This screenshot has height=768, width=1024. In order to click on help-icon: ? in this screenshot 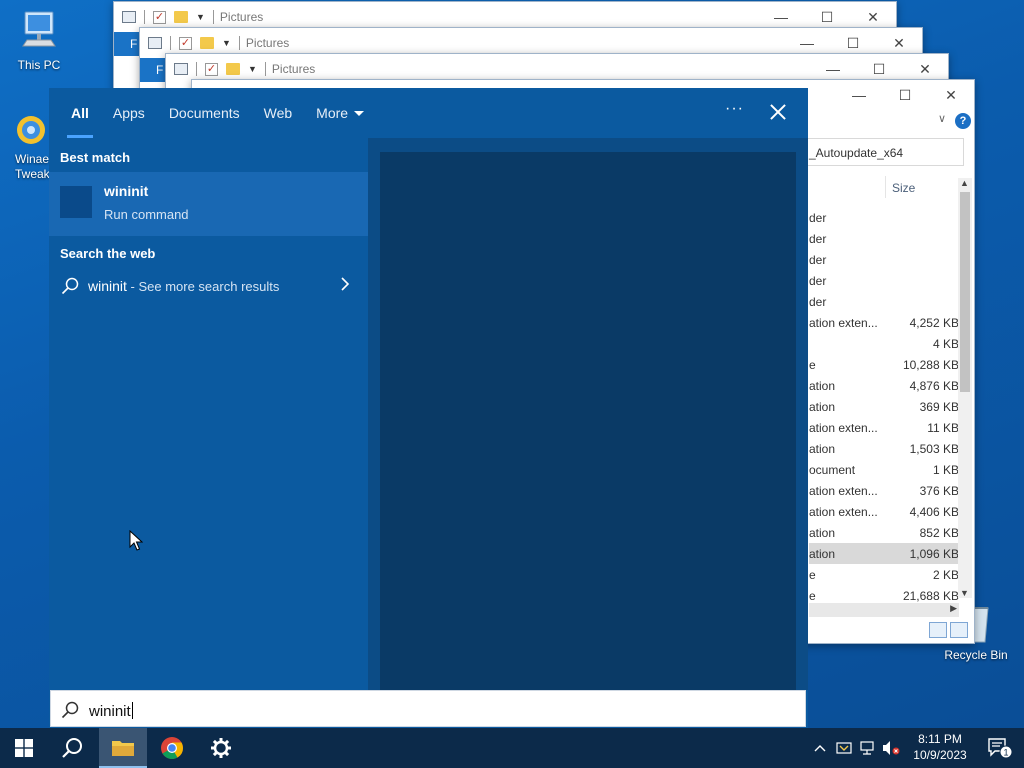, I will do `click(963, 121)`.